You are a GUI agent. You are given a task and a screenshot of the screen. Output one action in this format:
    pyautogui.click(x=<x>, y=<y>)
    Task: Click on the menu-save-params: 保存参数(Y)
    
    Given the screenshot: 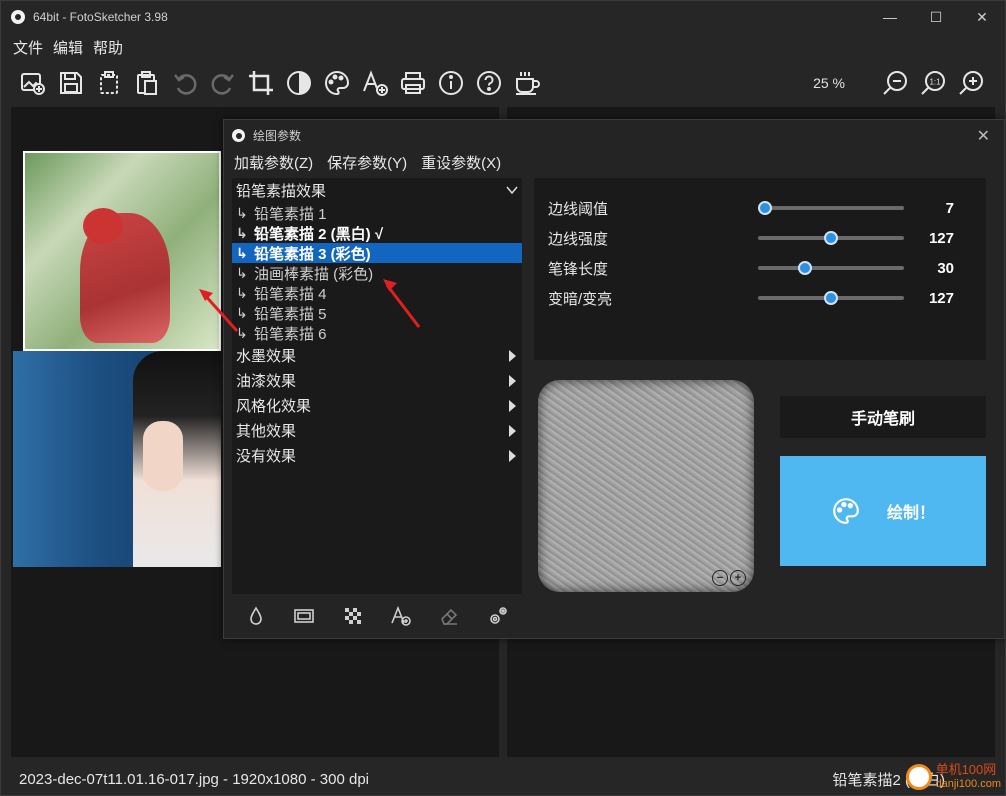 What is the action you would take?
    pyautogui.click(x=367, y=162)
    